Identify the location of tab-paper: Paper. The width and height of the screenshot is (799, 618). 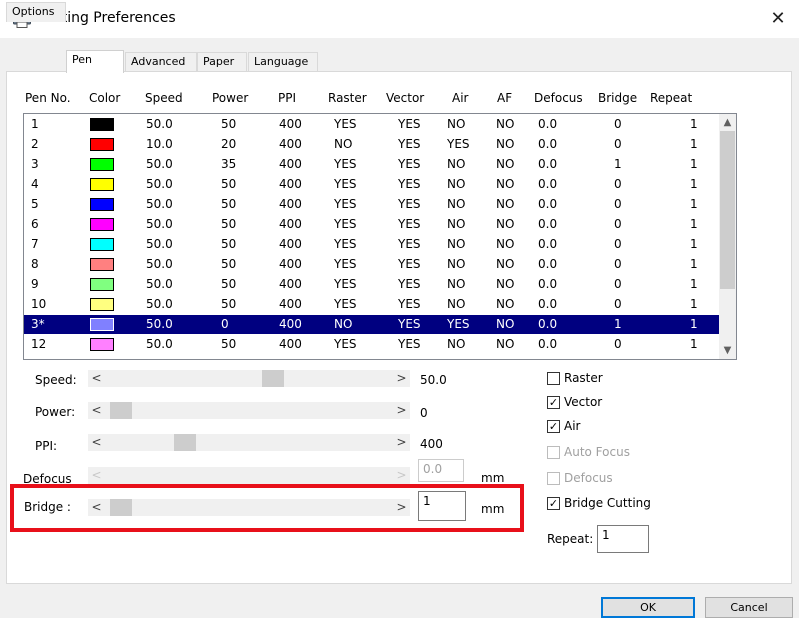
(222, 62).